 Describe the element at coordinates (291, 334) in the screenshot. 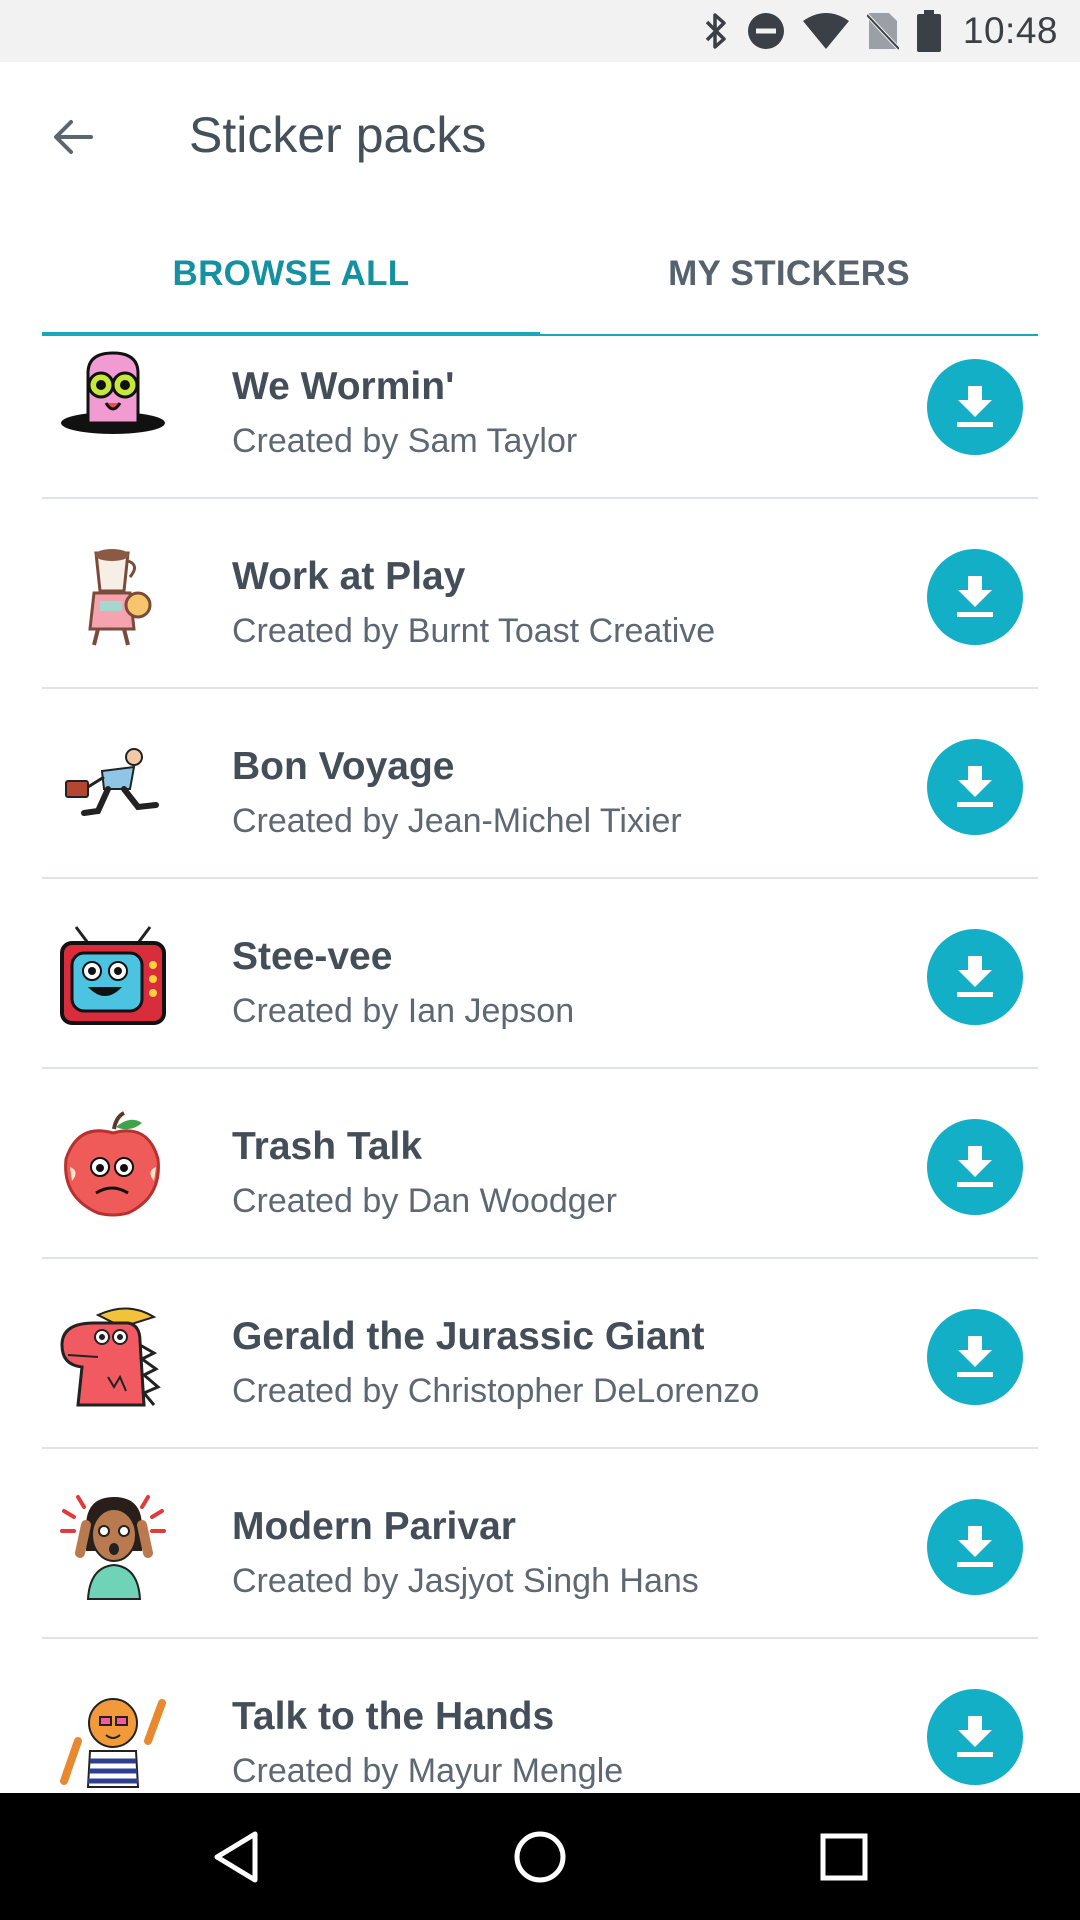

I see `tab-active-indicator` at that location.